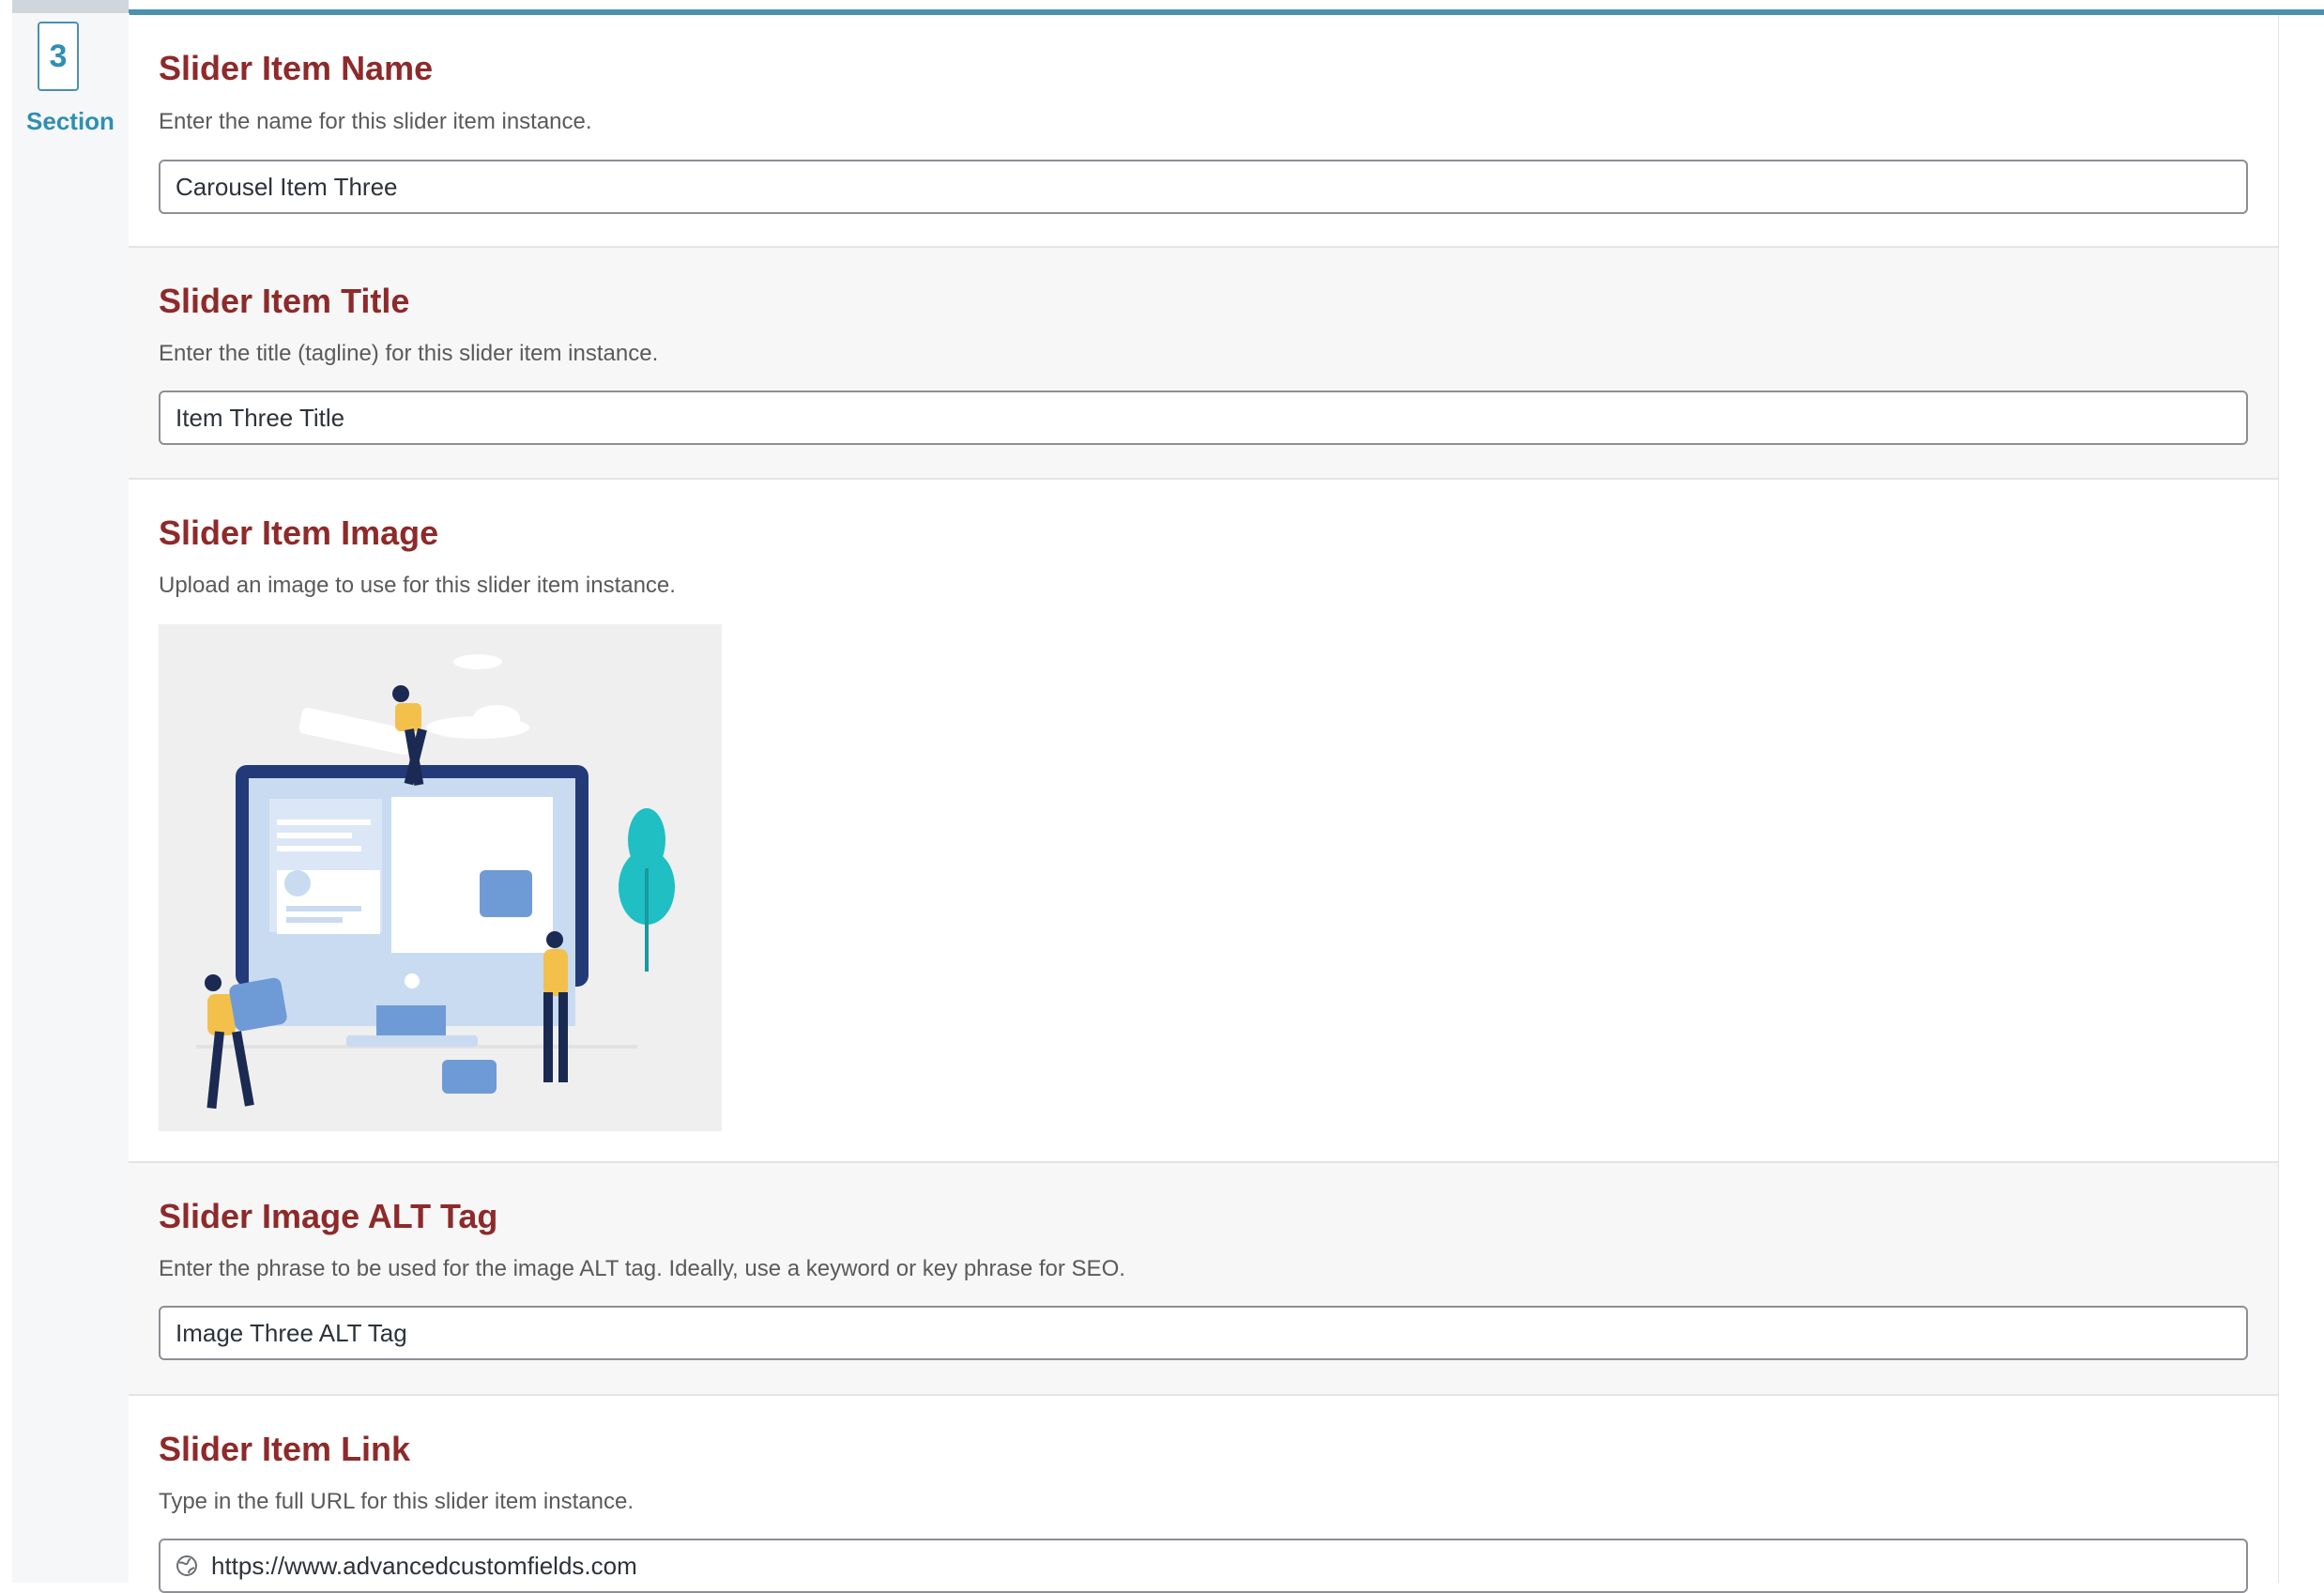 This screenshot has width=2324, height=1593. Describe the element at coordinates (291, 1333) in the screenshot. I see `input-value: Image Three ALT Tag` at that location.